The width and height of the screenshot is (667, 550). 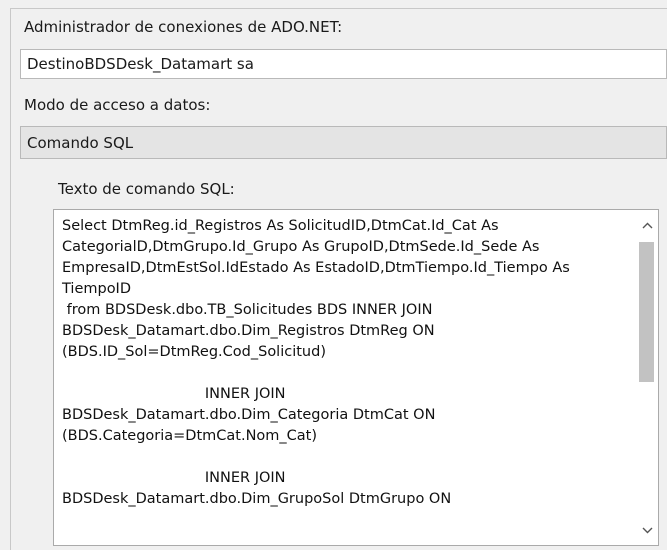 What do you see at coordinates (194, 352) in the screenshot?
I see `sql-line: (BDS.ID_Sol=DtmReg.Cod_Solicitud)` at bounding box center [194, 352].